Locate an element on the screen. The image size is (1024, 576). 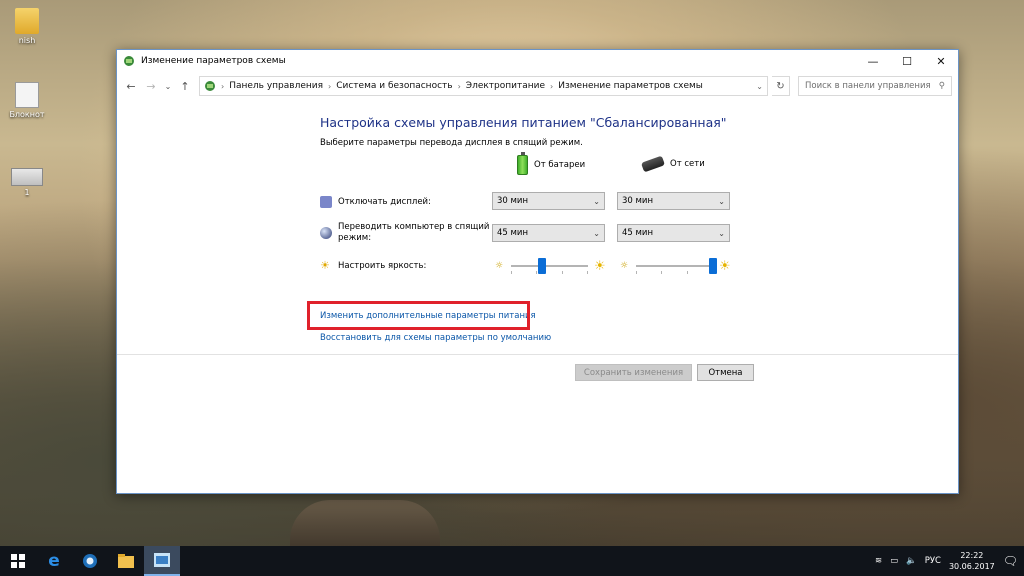
window-title: Изменение параметров схемы is located at coordinates (213, 61).